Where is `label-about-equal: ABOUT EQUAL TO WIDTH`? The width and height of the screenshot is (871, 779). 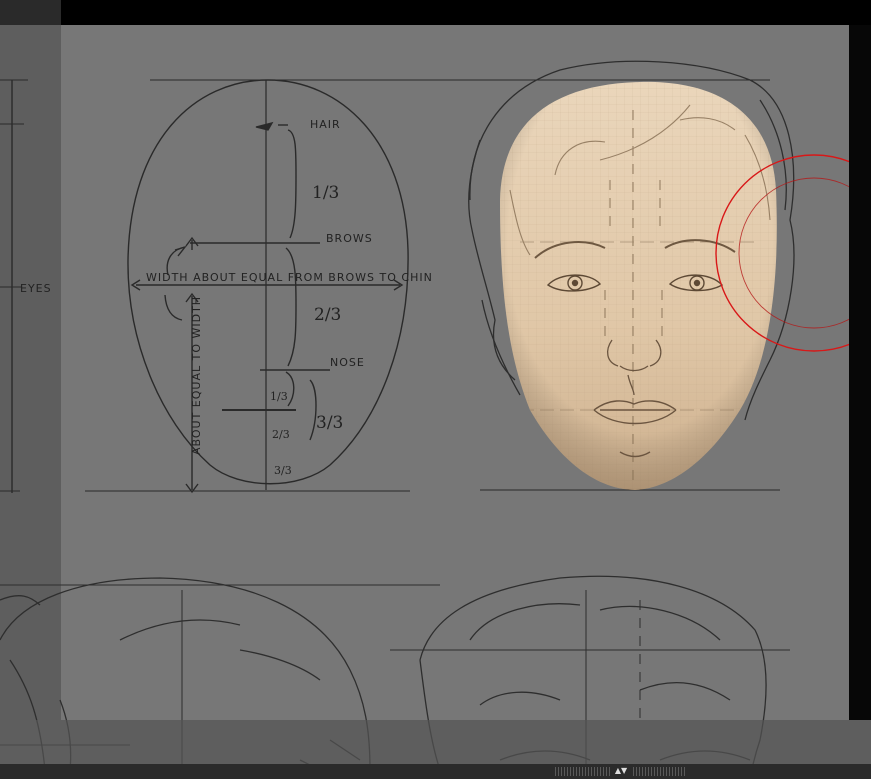 label-about-equal: ABOUT EQUAL TO WIDTH is located at coordinates (196, 375).